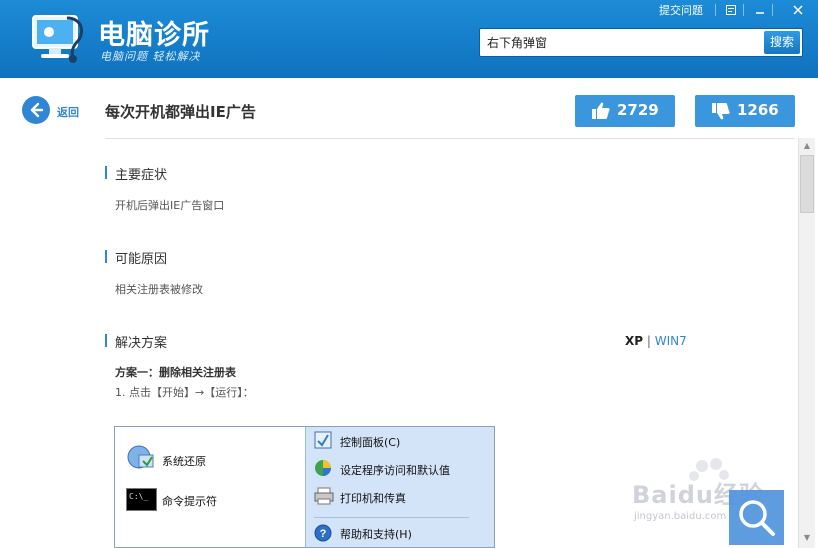 This screenshot has width=818, height=548. What do you see at coordinates (141, 175) in the screenshot?
I see `symptom-title: 主要症状` at bounding box center [141, 175].